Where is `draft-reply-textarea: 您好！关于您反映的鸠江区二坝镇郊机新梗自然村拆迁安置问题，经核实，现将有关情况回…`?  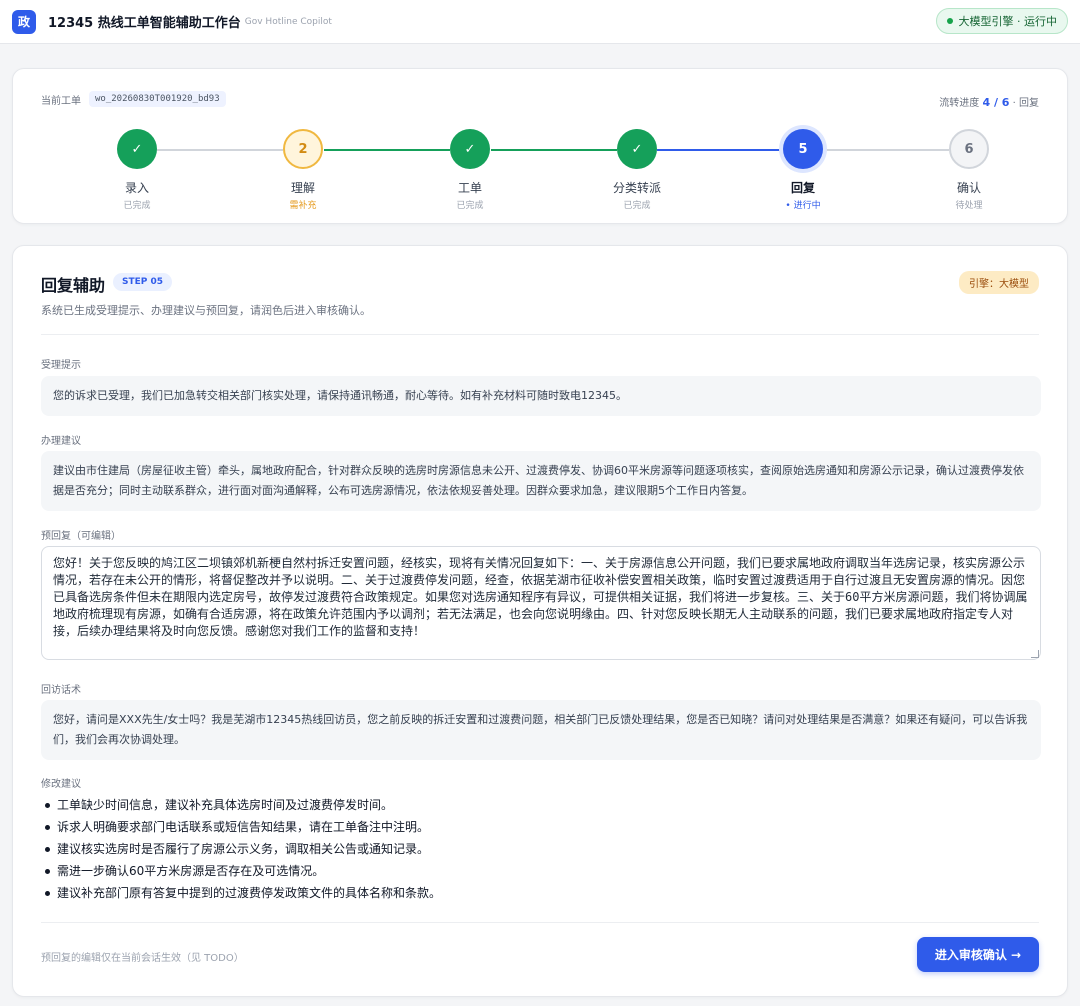
draft-reply-textarea: 您好！关于您反映的鸠江区二坝镇郊机新梗自然村拆迁安置问题，经核实，现将有关情况回… is located at coordinates (541, 603).